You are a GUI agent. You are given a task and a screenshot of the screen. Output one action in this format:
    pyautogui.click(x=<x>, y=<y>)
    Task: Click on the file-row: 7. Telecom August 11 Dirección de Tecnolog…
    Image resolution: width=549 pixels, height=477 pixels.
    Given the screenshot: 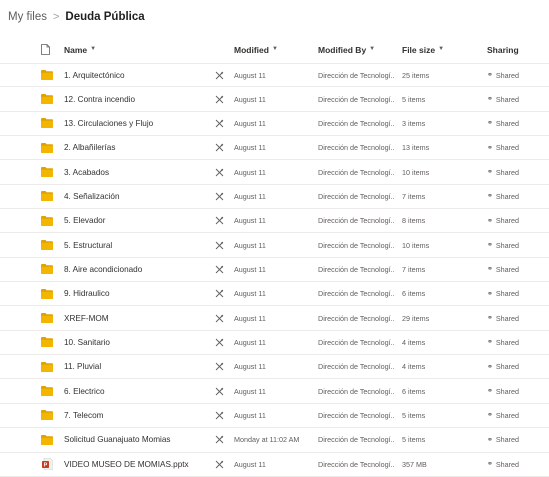 What is the action you would take?
    pyautogui.click(x=274, y=416)
    